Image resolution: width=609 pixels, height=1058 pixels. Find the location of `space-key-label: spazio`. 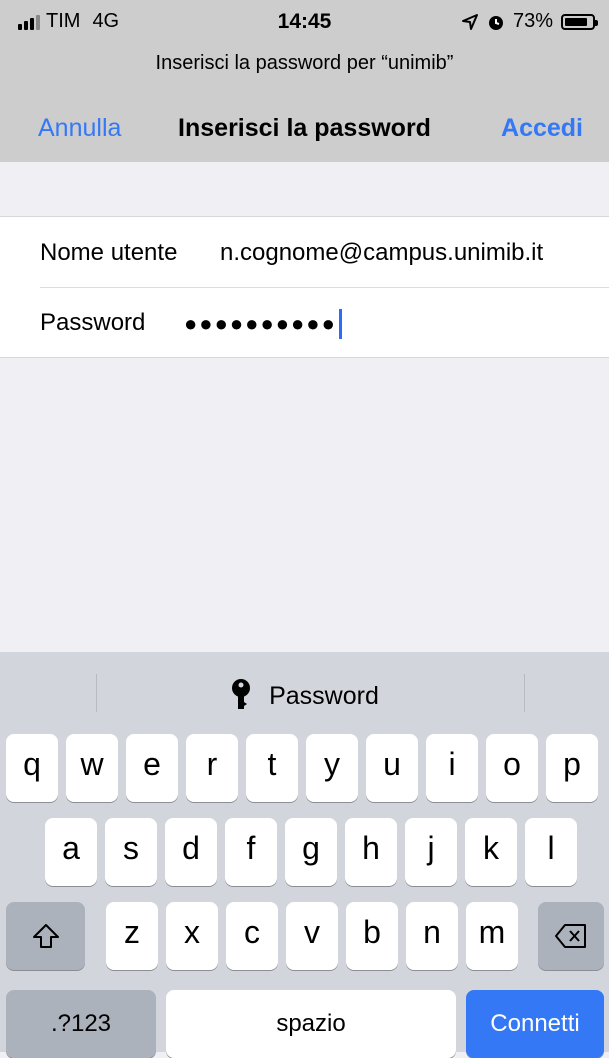

space-key-label: spazio is located at coordinates (311, 1023).